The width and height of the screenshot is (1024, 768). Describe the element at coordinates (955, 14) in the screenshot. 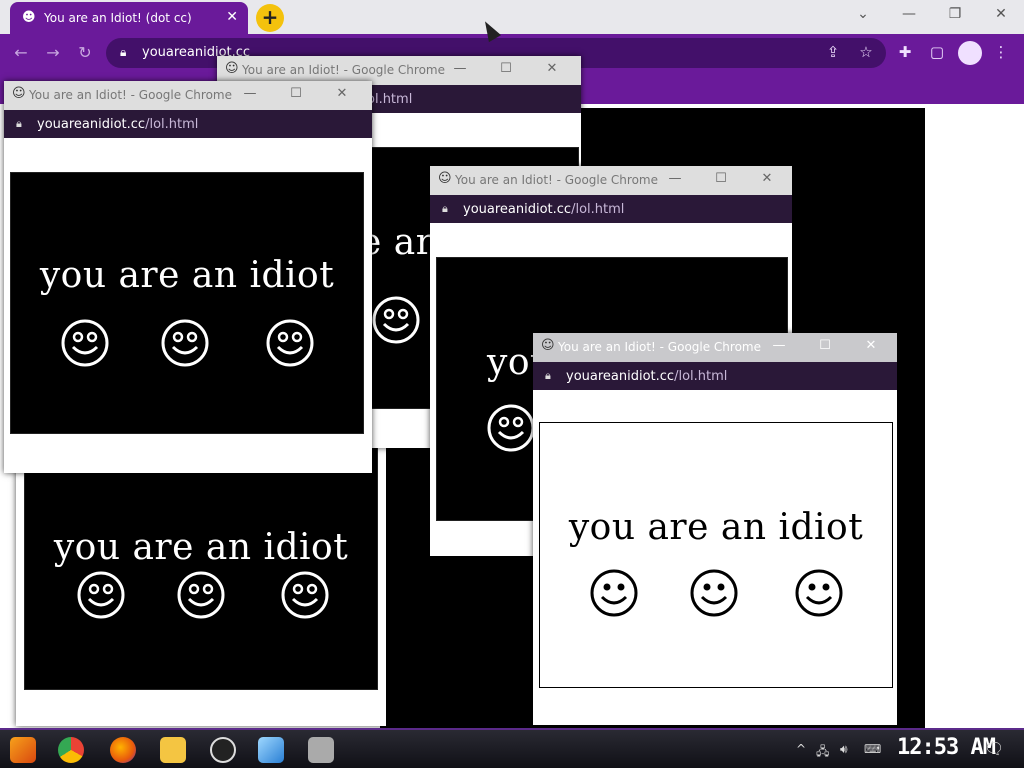

I see `restore-icon: ❐` at that location.